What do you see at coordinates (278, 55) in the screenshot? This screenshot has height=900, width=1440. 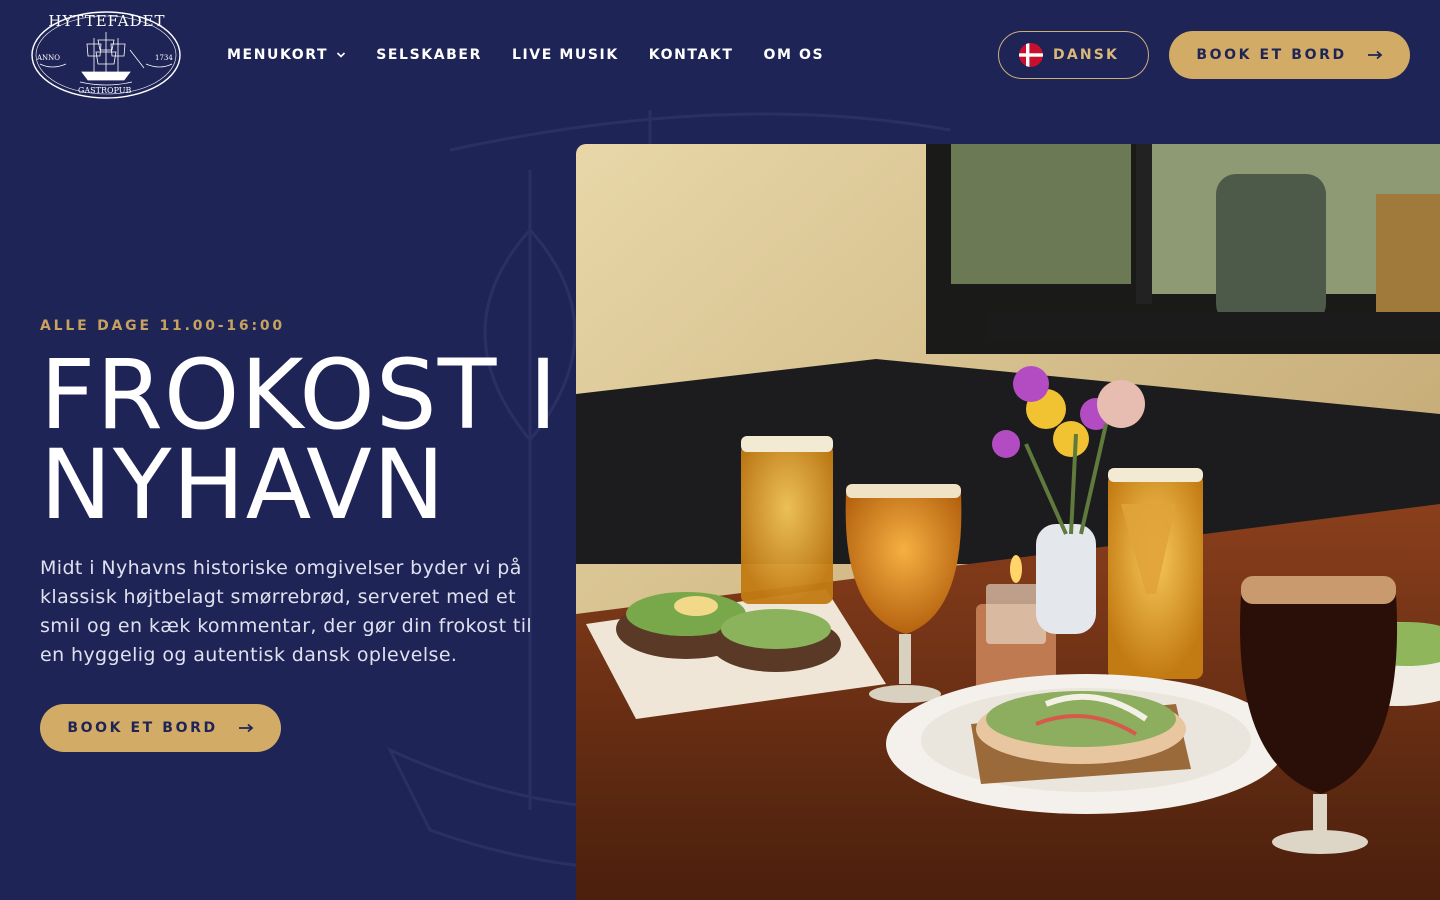 I see `nav-item-label: MENUKORT` at bounding box center [278, 55].